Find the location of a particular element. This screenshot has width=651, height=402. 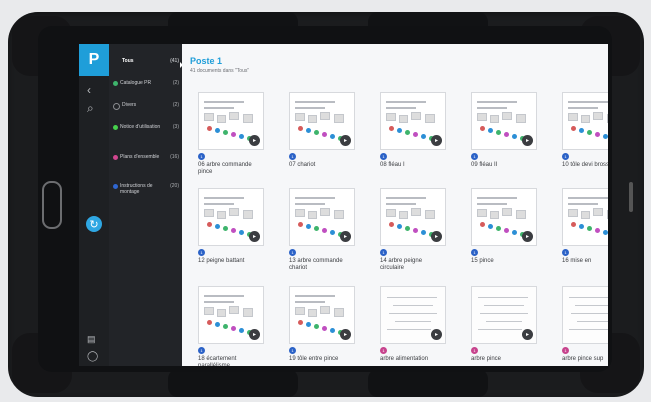

document-card: ▸ 1 16 mise en is located at coordinates (585, 226).